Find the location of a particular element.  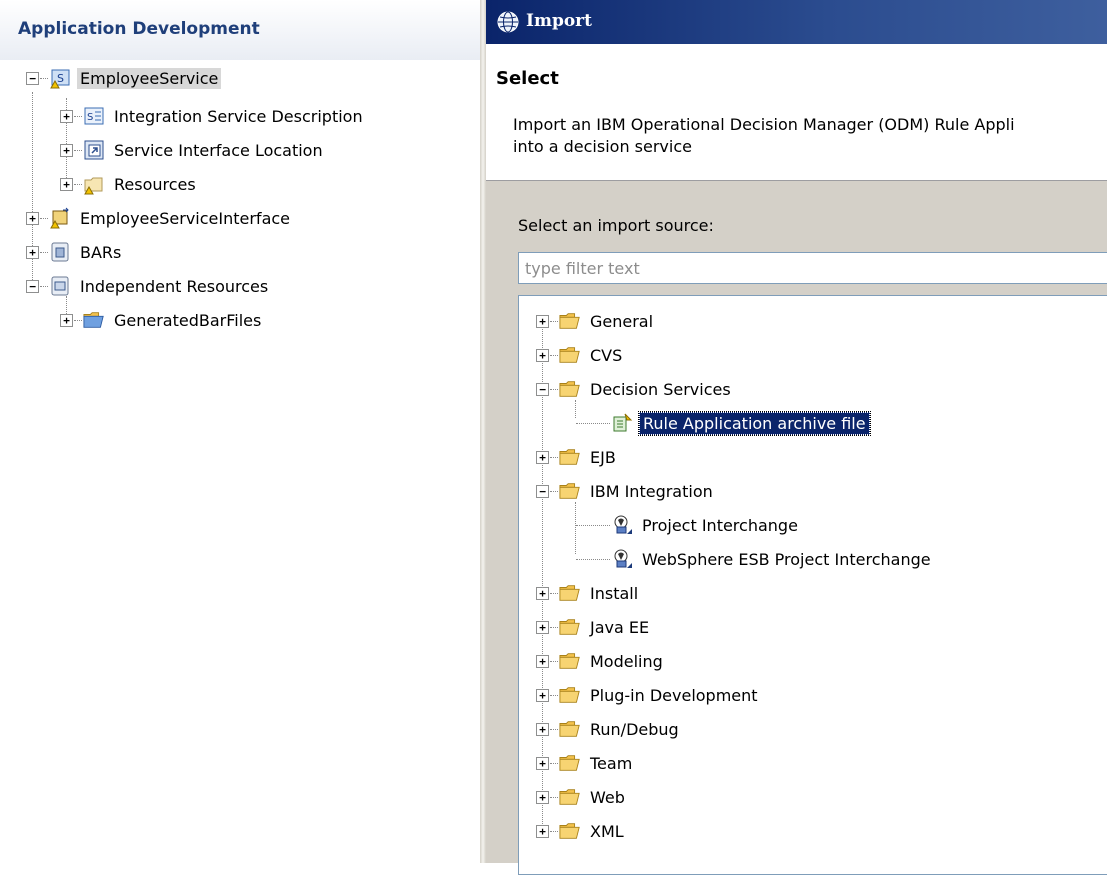

tree-item-plugin-development: + Plug-in Development is located at coordinates (648, 695).